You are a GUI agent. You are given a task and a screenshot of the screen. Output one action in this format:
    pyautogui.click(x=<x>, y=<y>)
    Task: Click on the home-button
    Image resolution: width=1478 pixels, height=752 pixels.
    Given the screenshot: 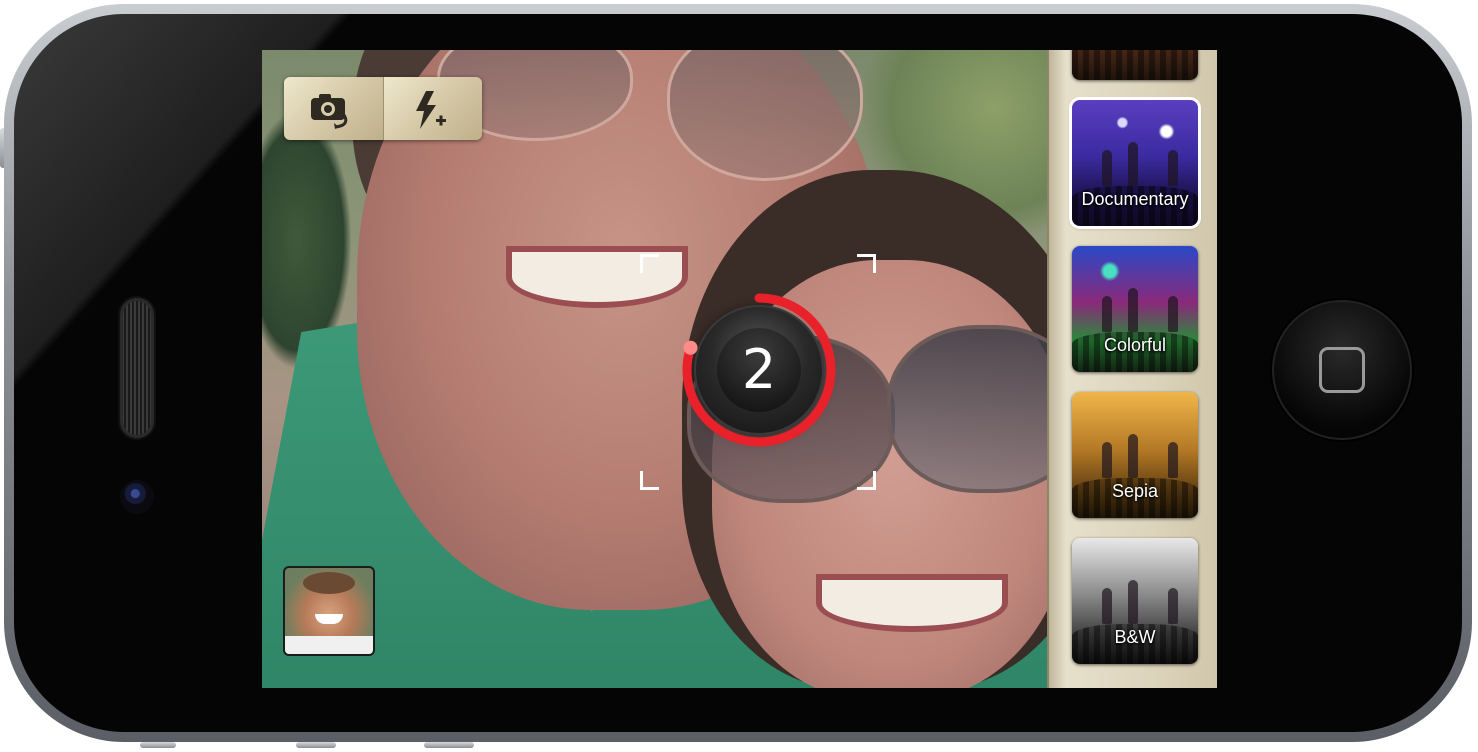 What is the action you would take?
    pyautogui.click(x=1342, y=370)
    